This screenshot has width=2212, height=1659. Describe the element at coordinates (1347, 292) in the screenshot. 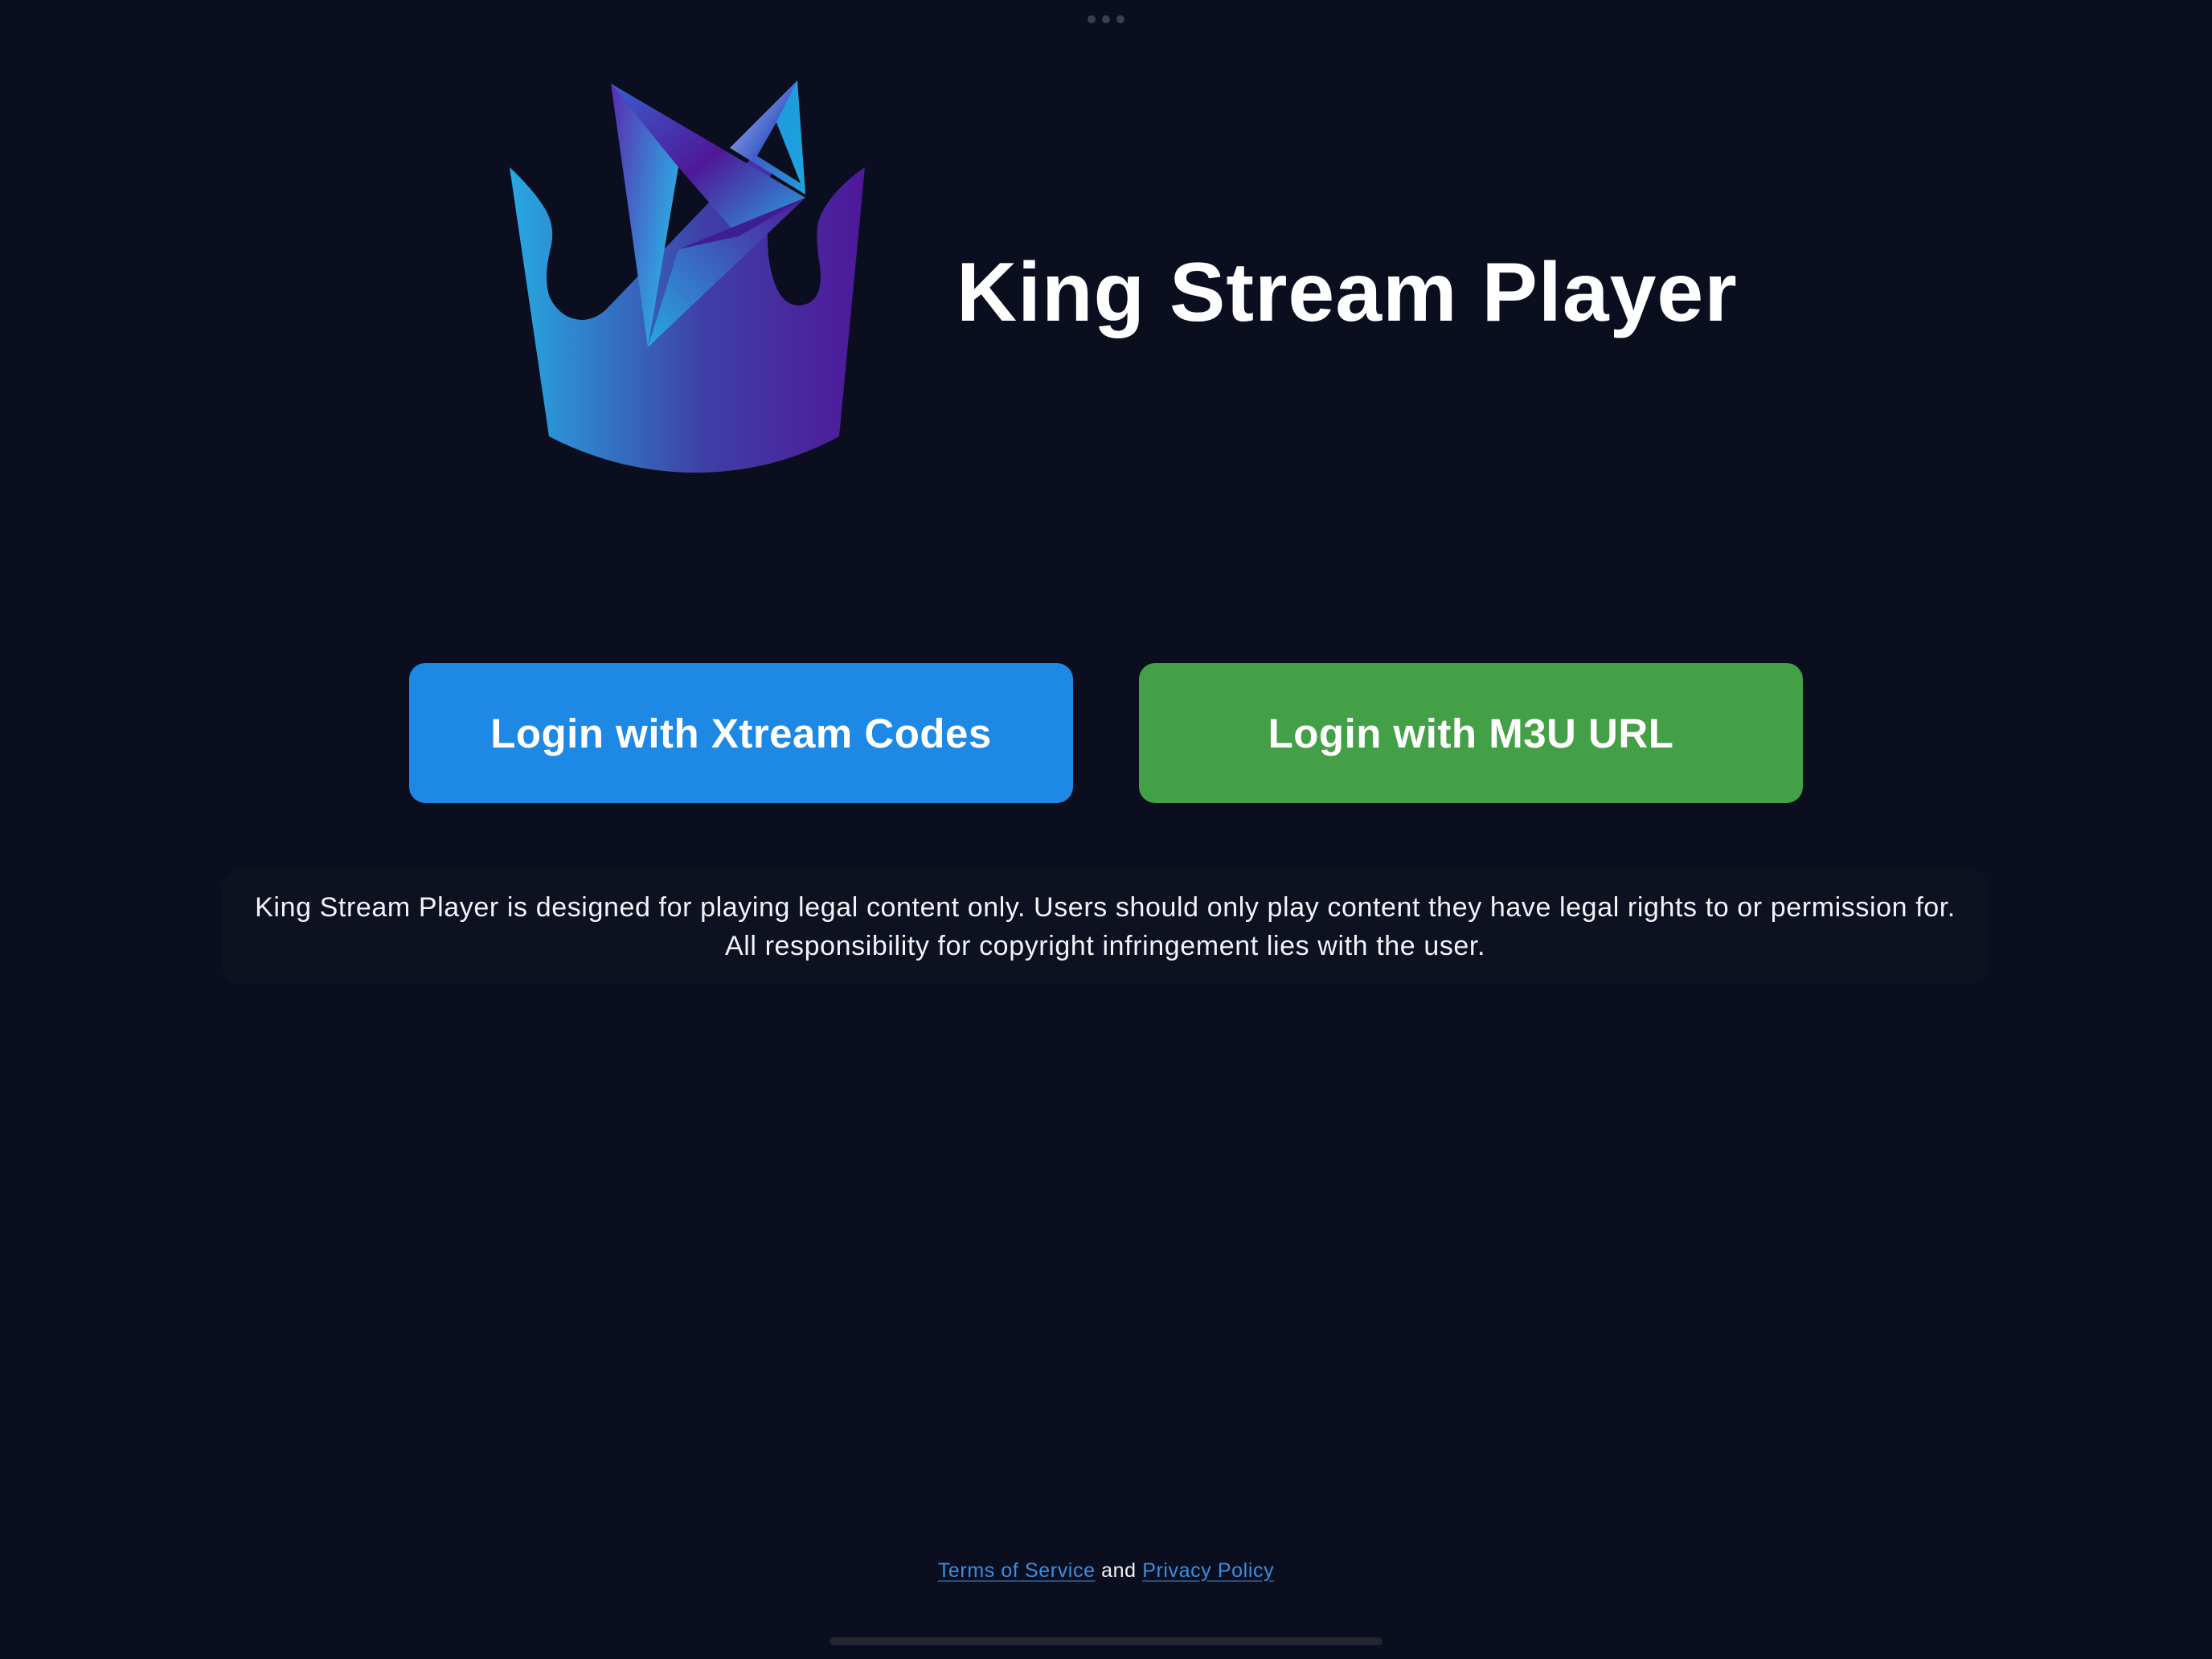

I see `app-title: King Stream Player` at that location.